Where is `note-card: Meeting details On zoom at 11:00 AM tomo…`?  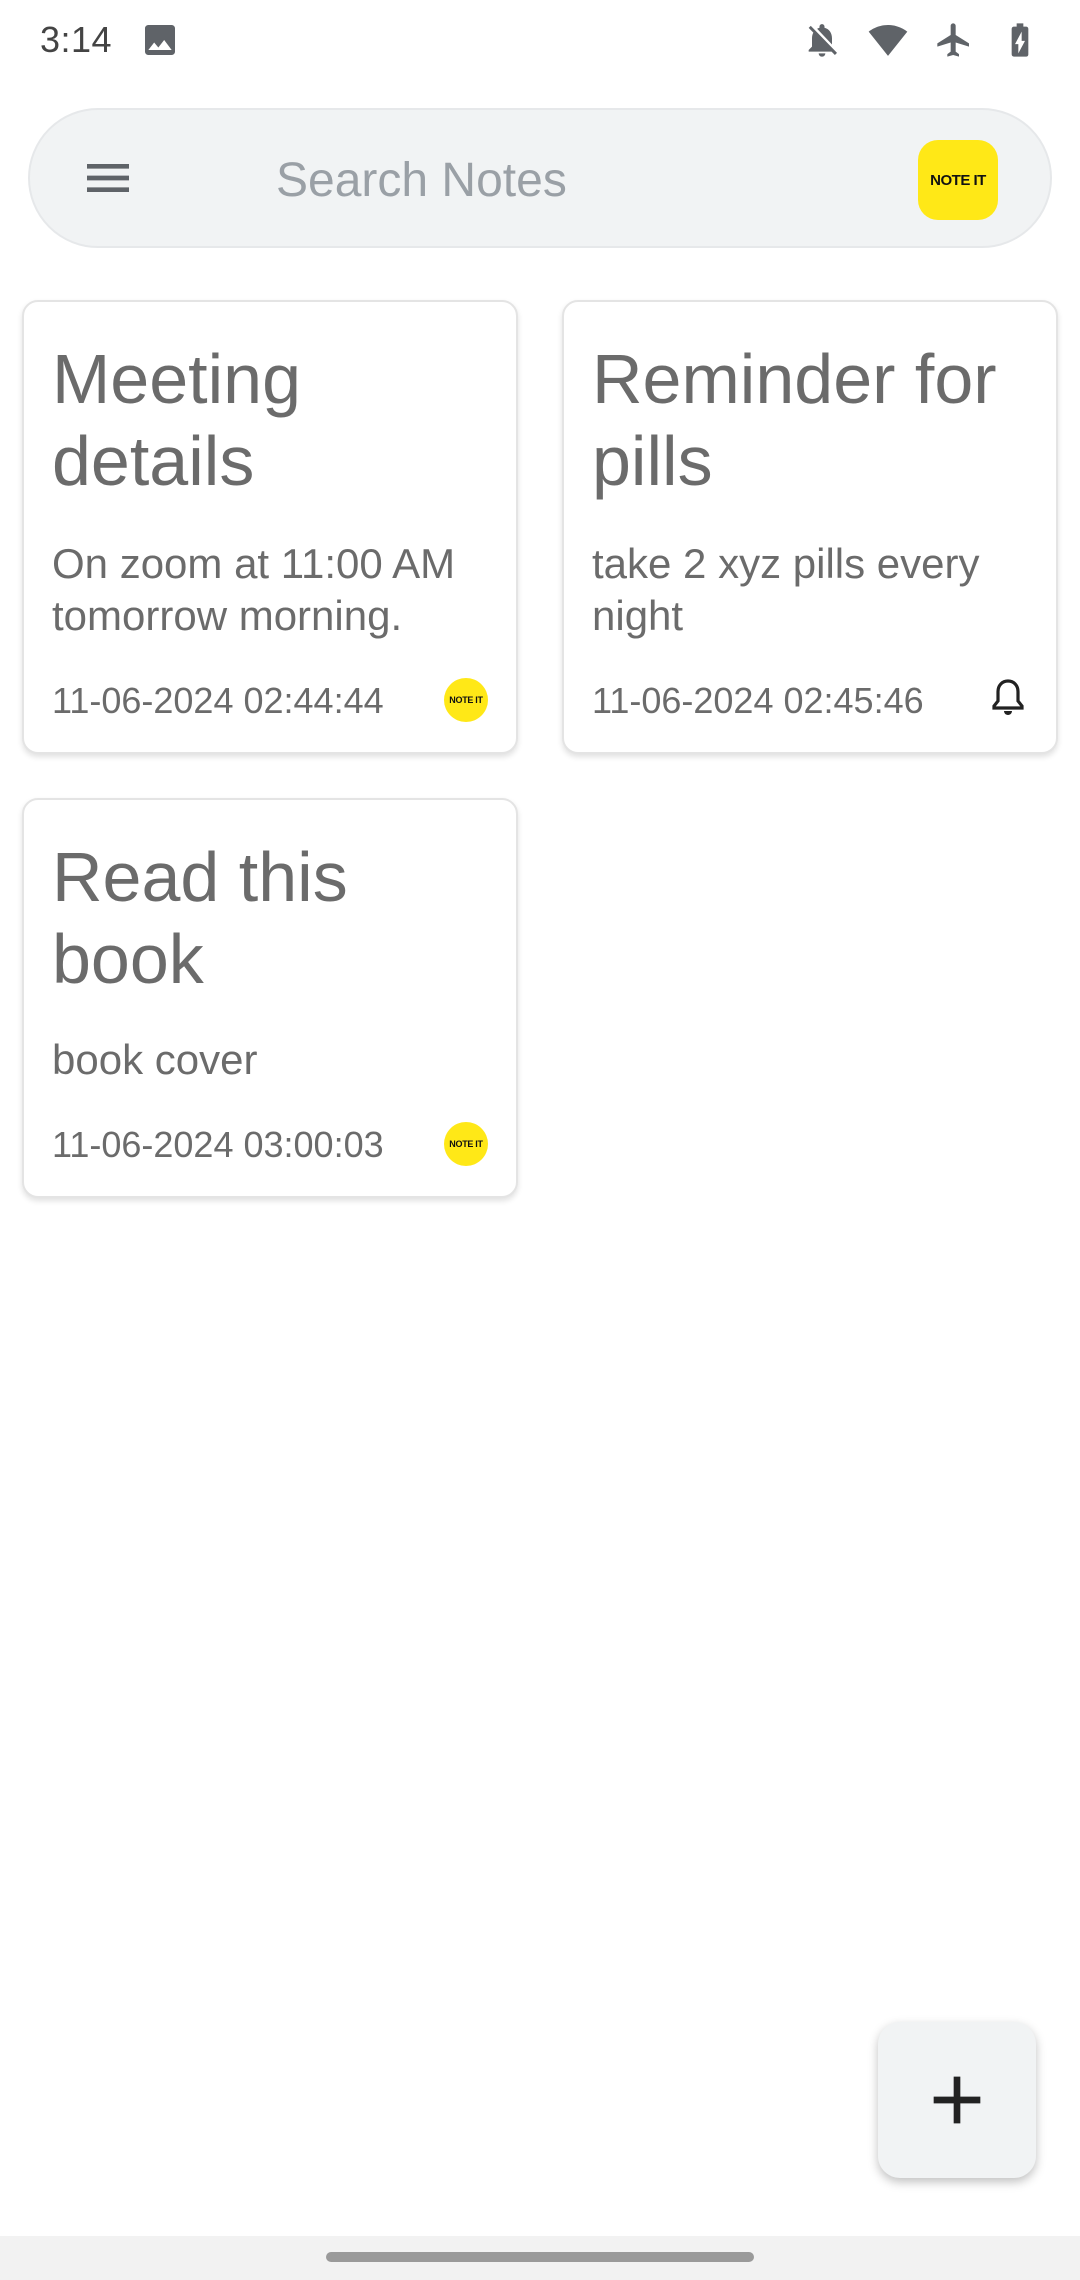 note-card: Meeting details On zoom at 11:00 AM tomo… is located at coordinates (270, 527).